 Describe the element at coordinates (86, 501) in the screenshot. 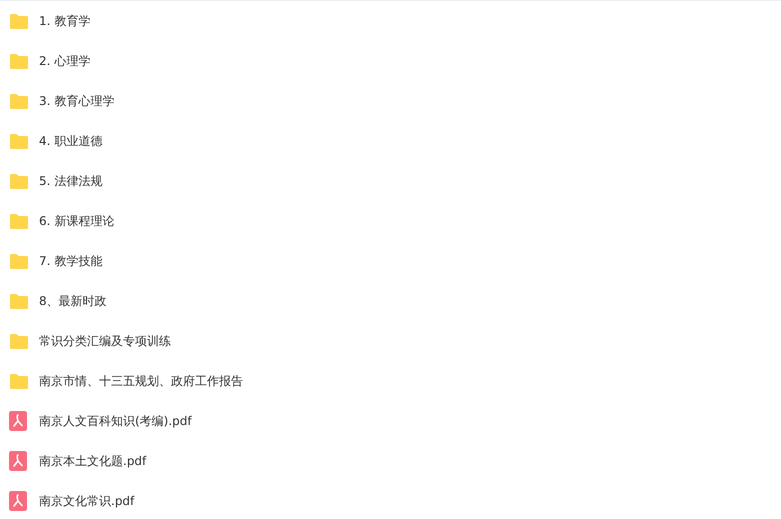

I see `file-name: 南京文化常识.pdf` at that location.